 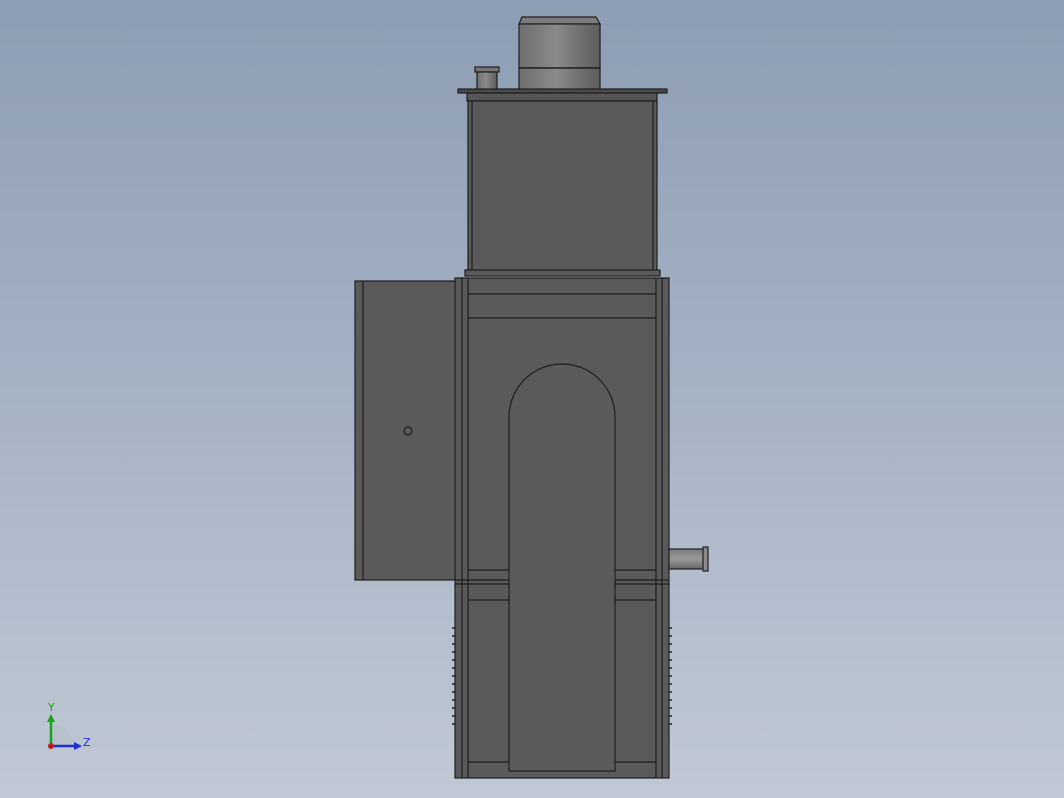 I want to click on arched-channel, so click(x=562, y=567).